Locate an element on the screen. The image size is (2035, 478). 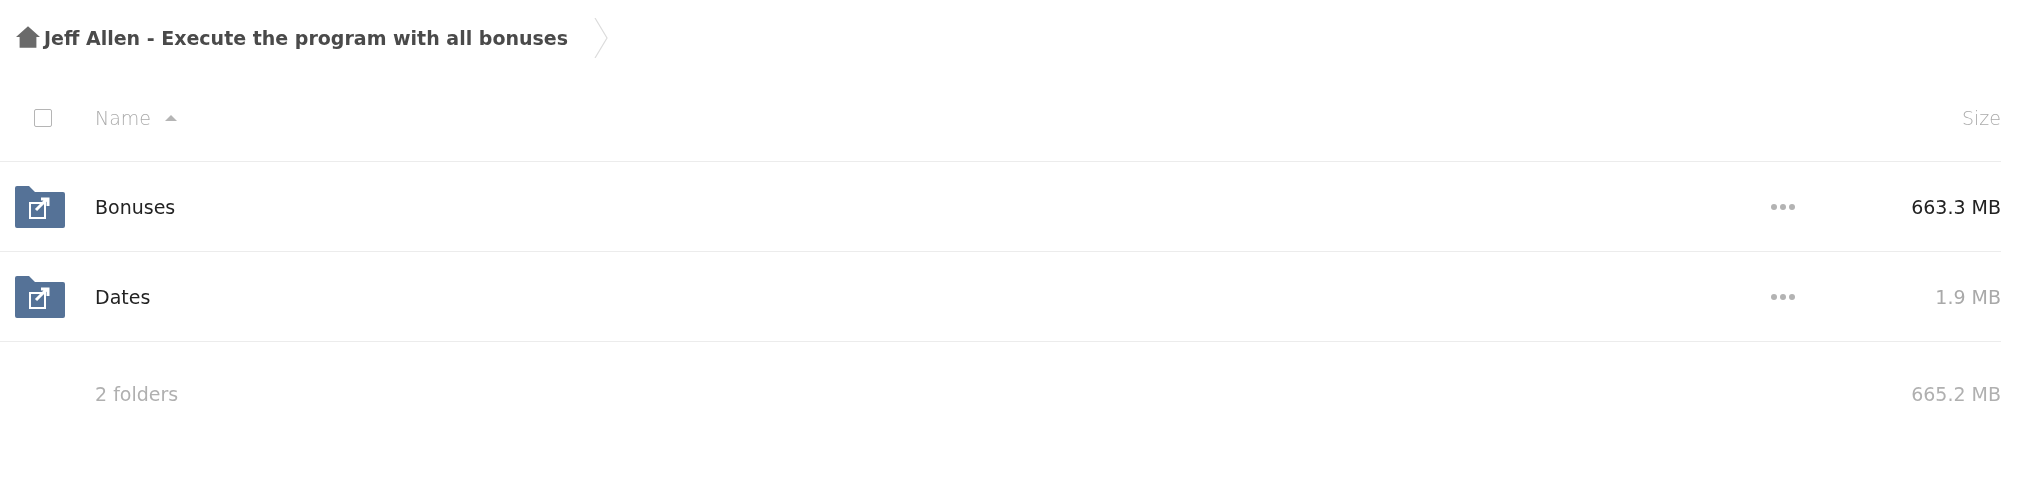
select-all-checkbox is located at coordinates (43, 118).